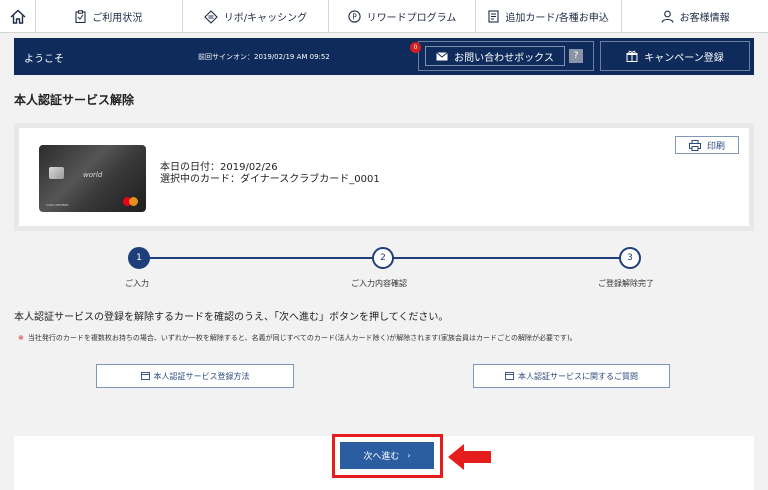  Describe the element at coordinates (265, 18) in the screenshot. I see `nav-revolving-label: リボ/キャッシング` at that location.